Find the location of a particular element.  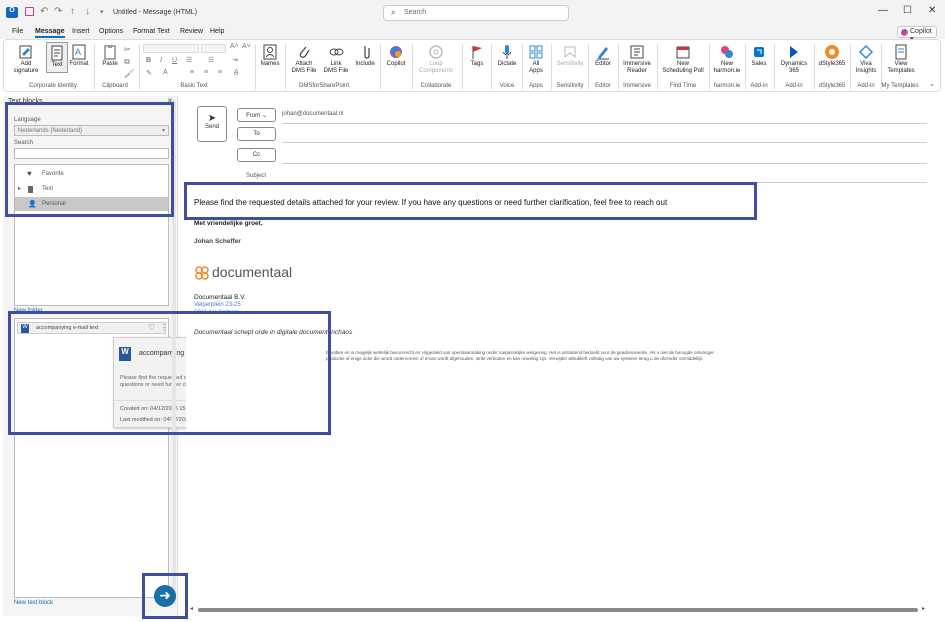

add-signature-button: Add signature is located at coordinates (26, 59).